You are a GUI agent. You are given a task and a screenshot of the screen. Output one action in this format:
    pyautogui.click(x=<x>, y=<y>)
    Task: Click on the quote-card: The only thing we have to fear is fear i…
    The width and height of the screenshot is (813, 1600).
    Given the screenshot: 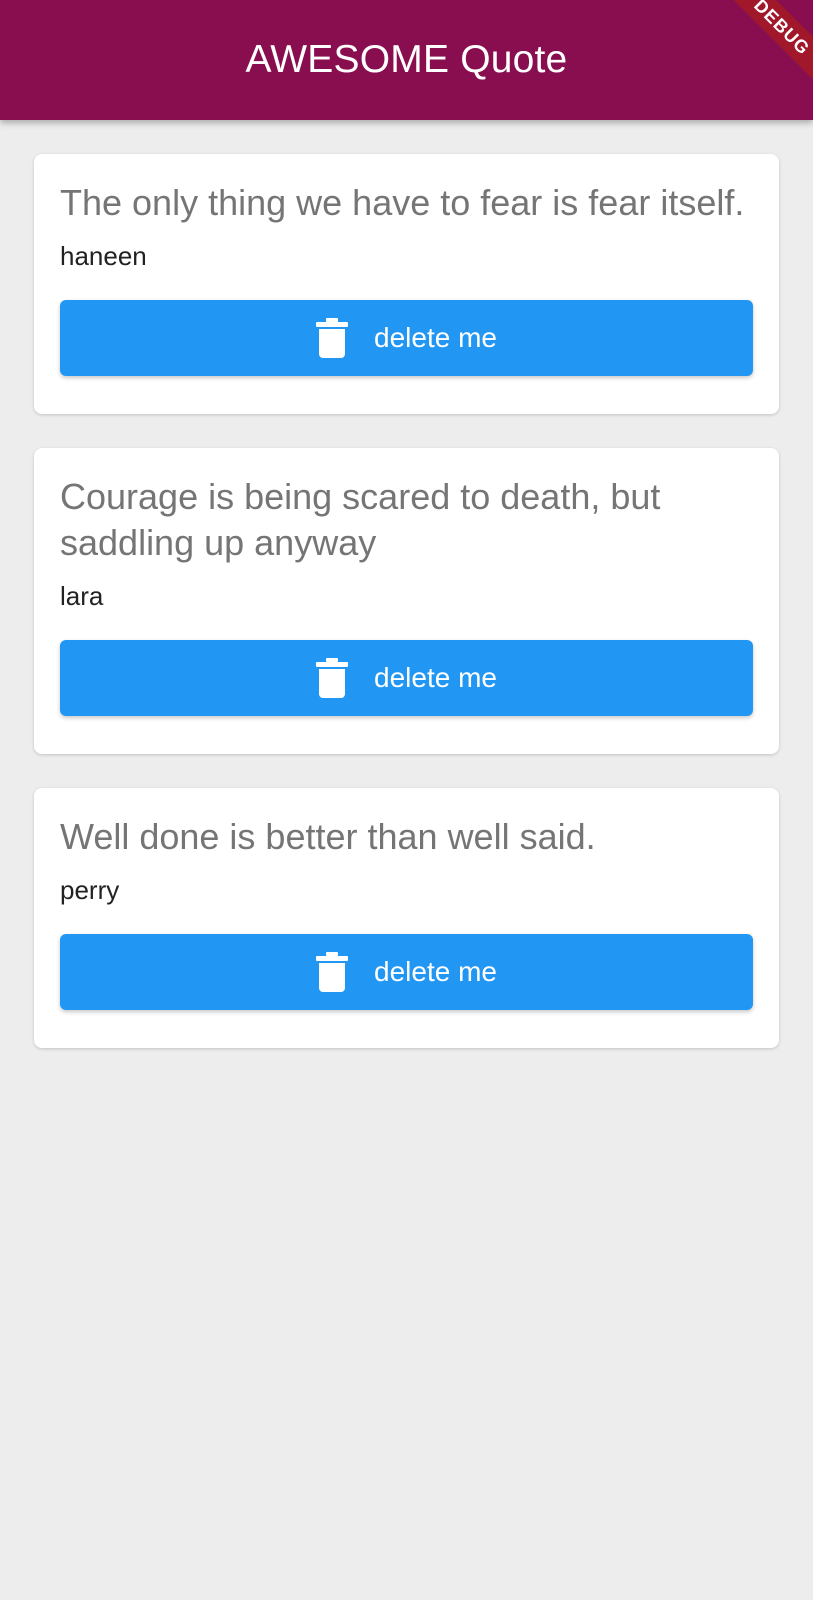 What is the action you would take?
    pyautogui.click(x=406, y=284)
    